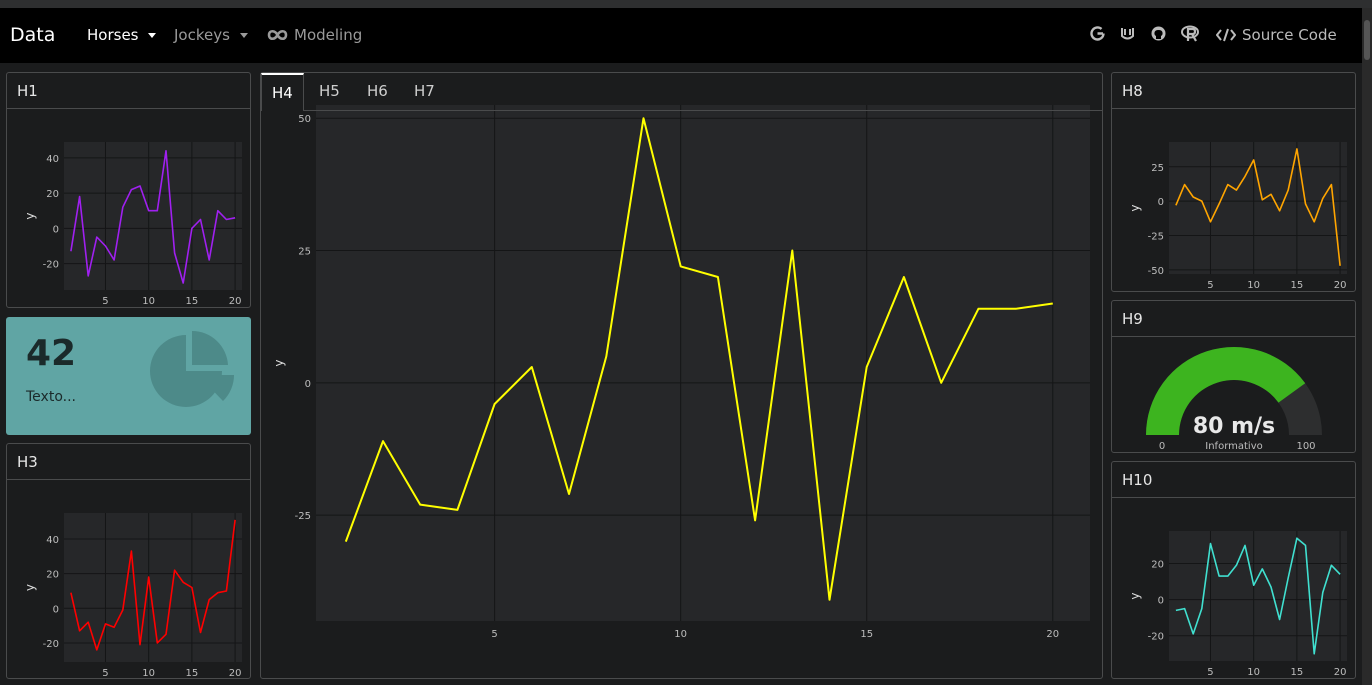 The width and height of the screenshot is (1372, 685). What do you see at coordinates (1234, 399) in the screenshot?
I see `gauge-chart: 80 m/s Informativo 0 100` at bounding box center [1234, 399].